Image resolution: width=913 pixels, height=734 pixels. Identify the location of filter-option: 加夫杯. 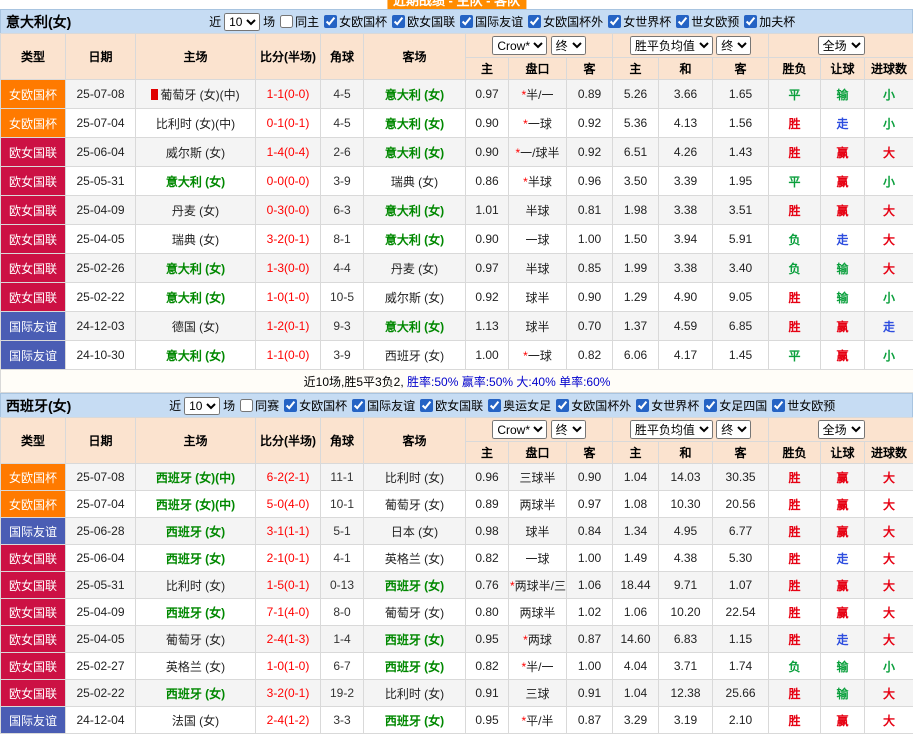
(769, 21).